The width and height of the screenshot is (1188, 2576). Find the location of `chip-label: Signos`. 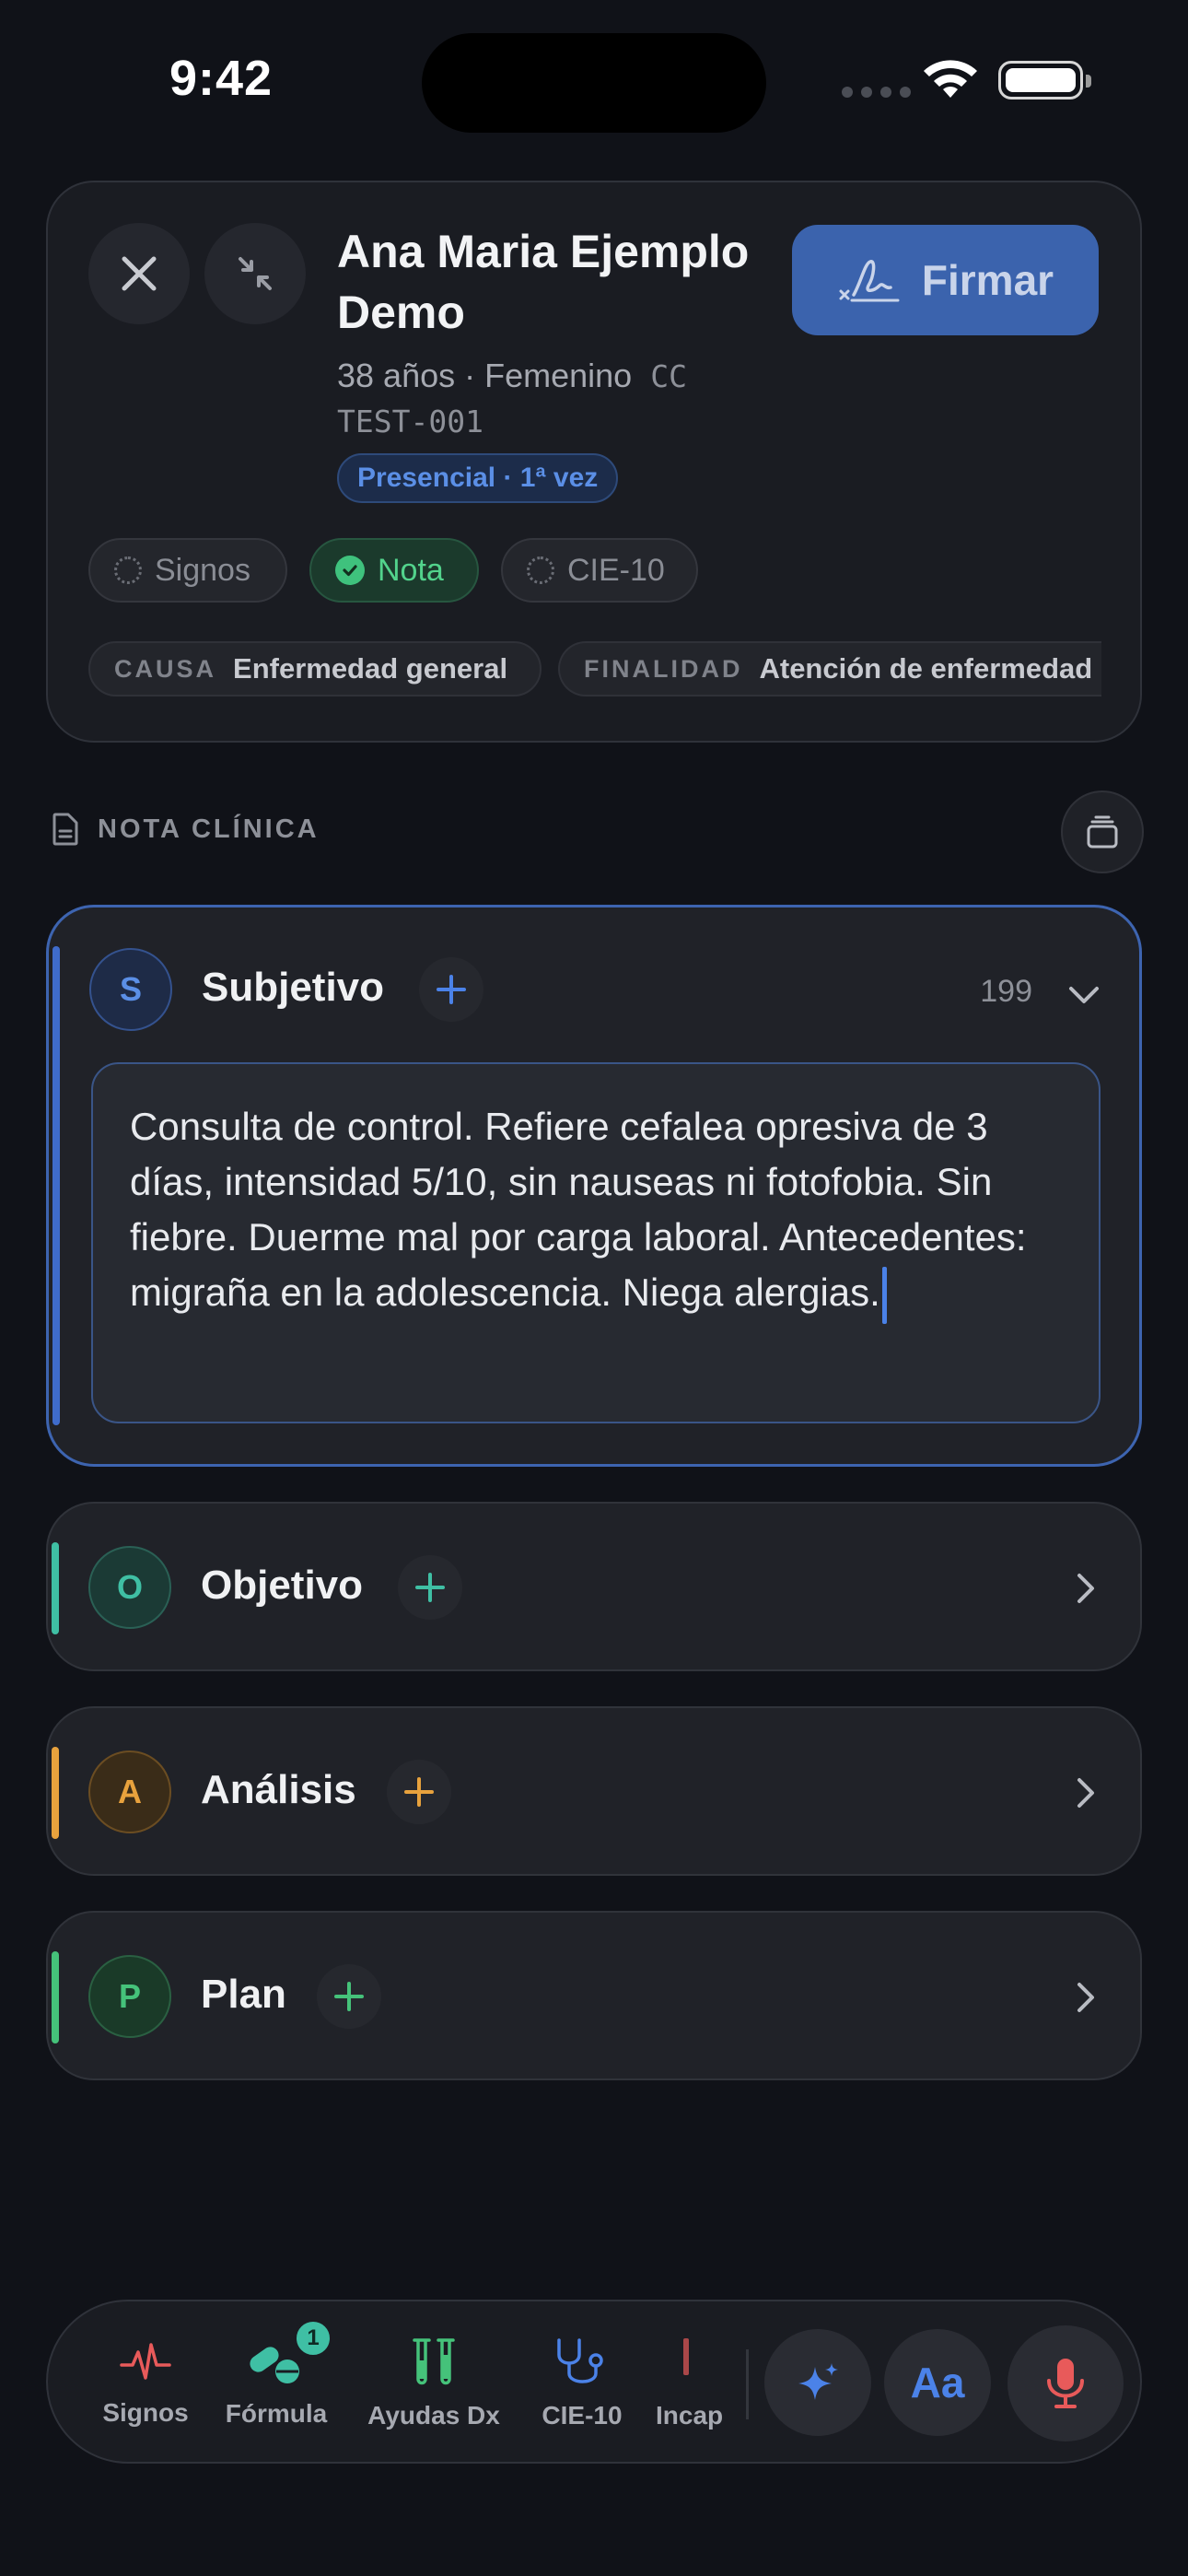

chip-label: Signos is located at coordinates (202, 570).